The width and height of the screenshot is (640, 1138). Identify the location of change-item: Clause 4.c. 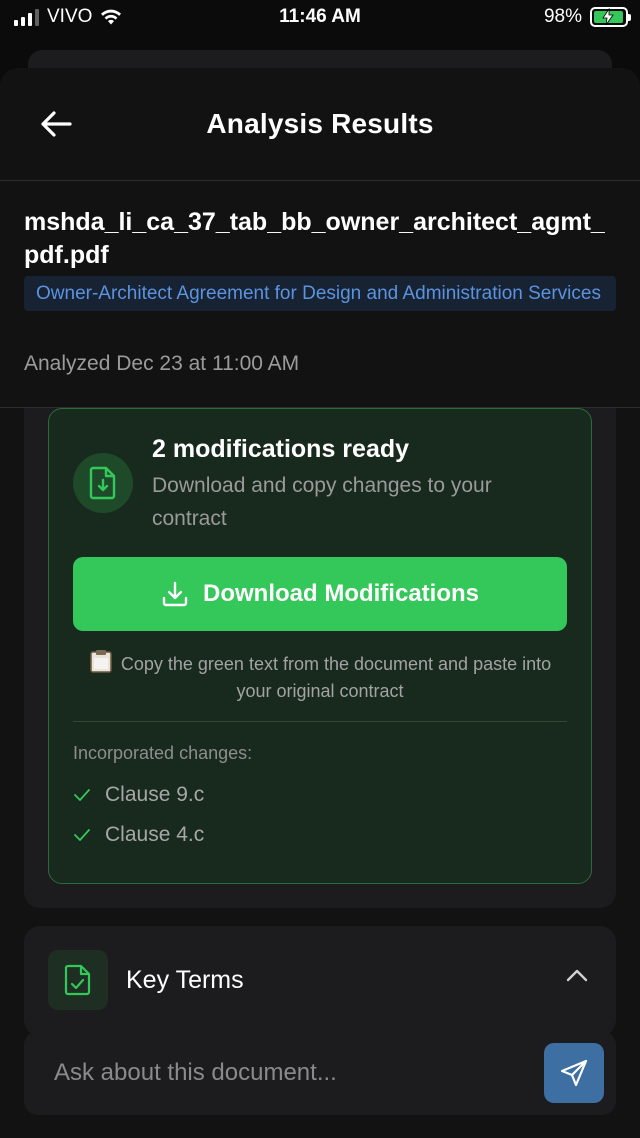
(138, 835).